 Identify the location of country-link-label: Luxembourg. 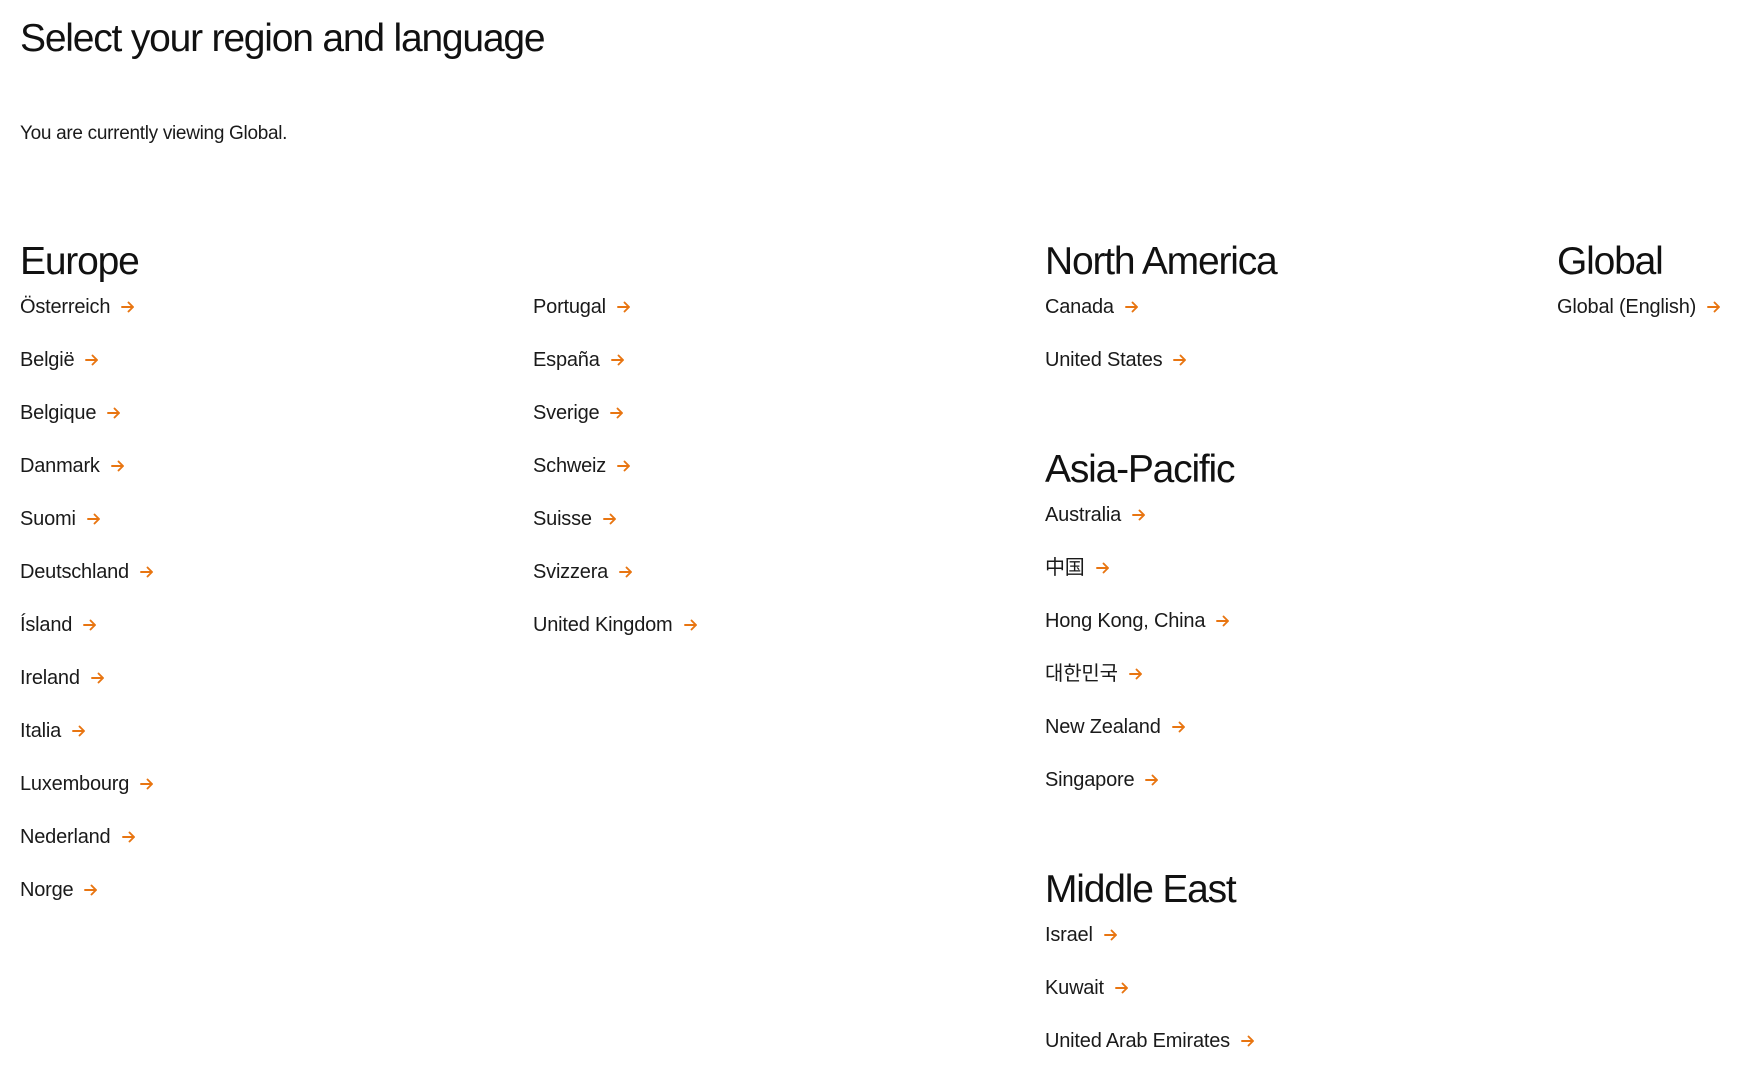
(75, 784).